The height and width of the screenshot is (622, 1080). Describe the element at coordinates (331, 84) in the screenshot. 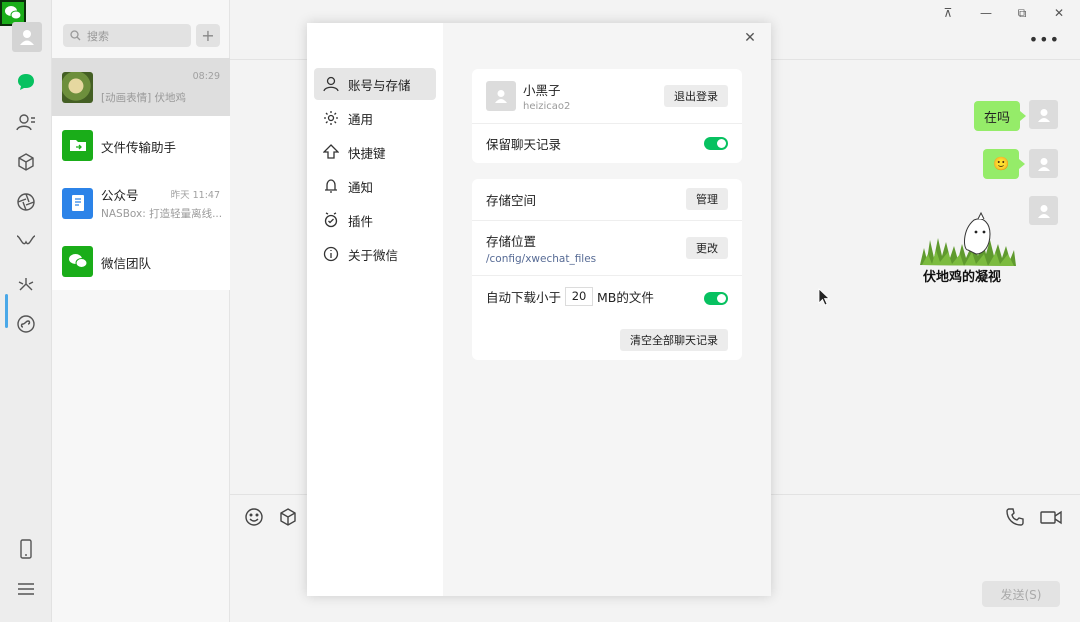

I see `user-icon` at that location.